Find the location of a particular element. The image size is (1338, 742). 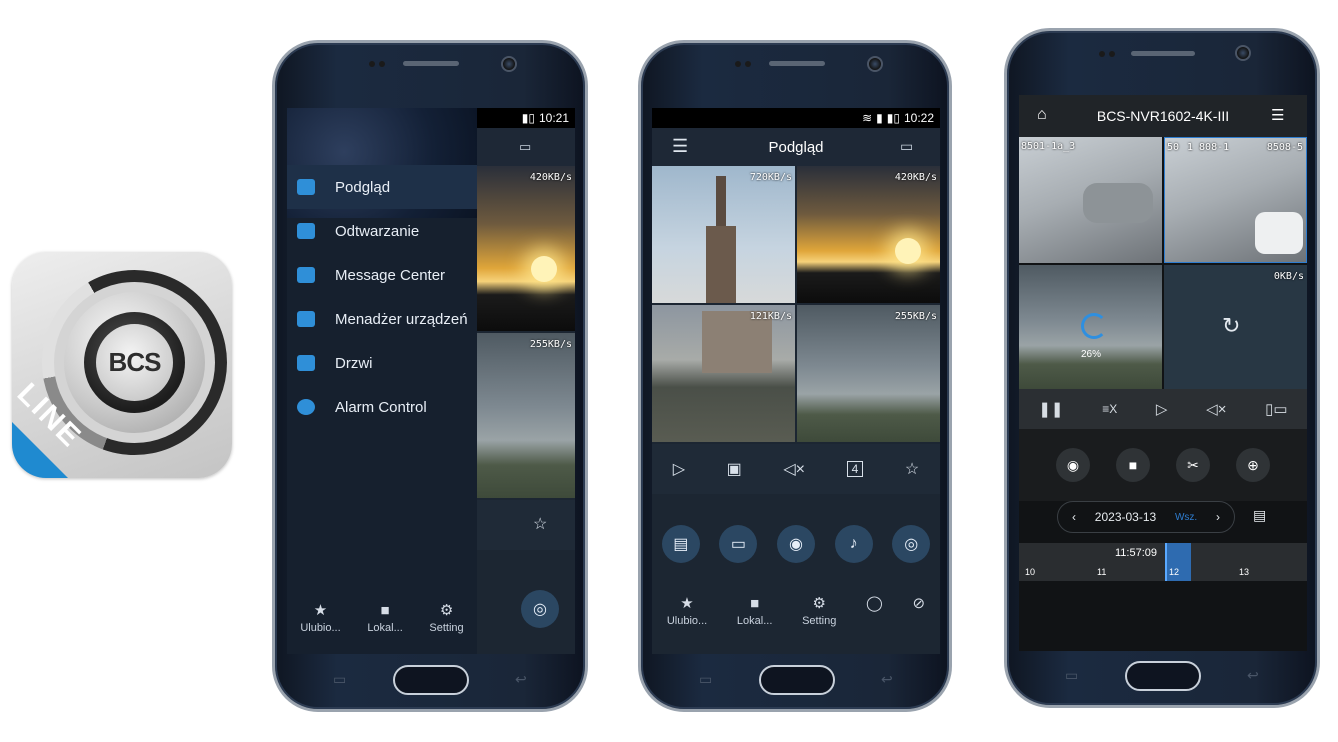

bitrate-label: 420KB/s is located at coordinates (550, 177).